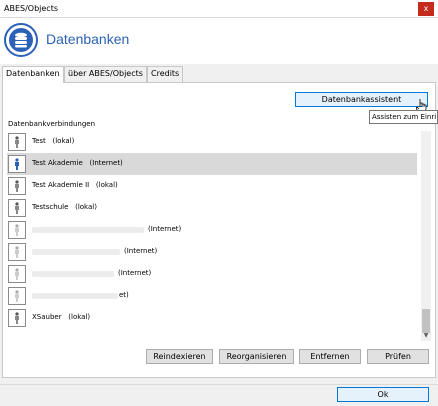  What do you see at coordinates (124, 295) in the screenshot?
I see `connection-type: et)` at bounding box center [124, 295].